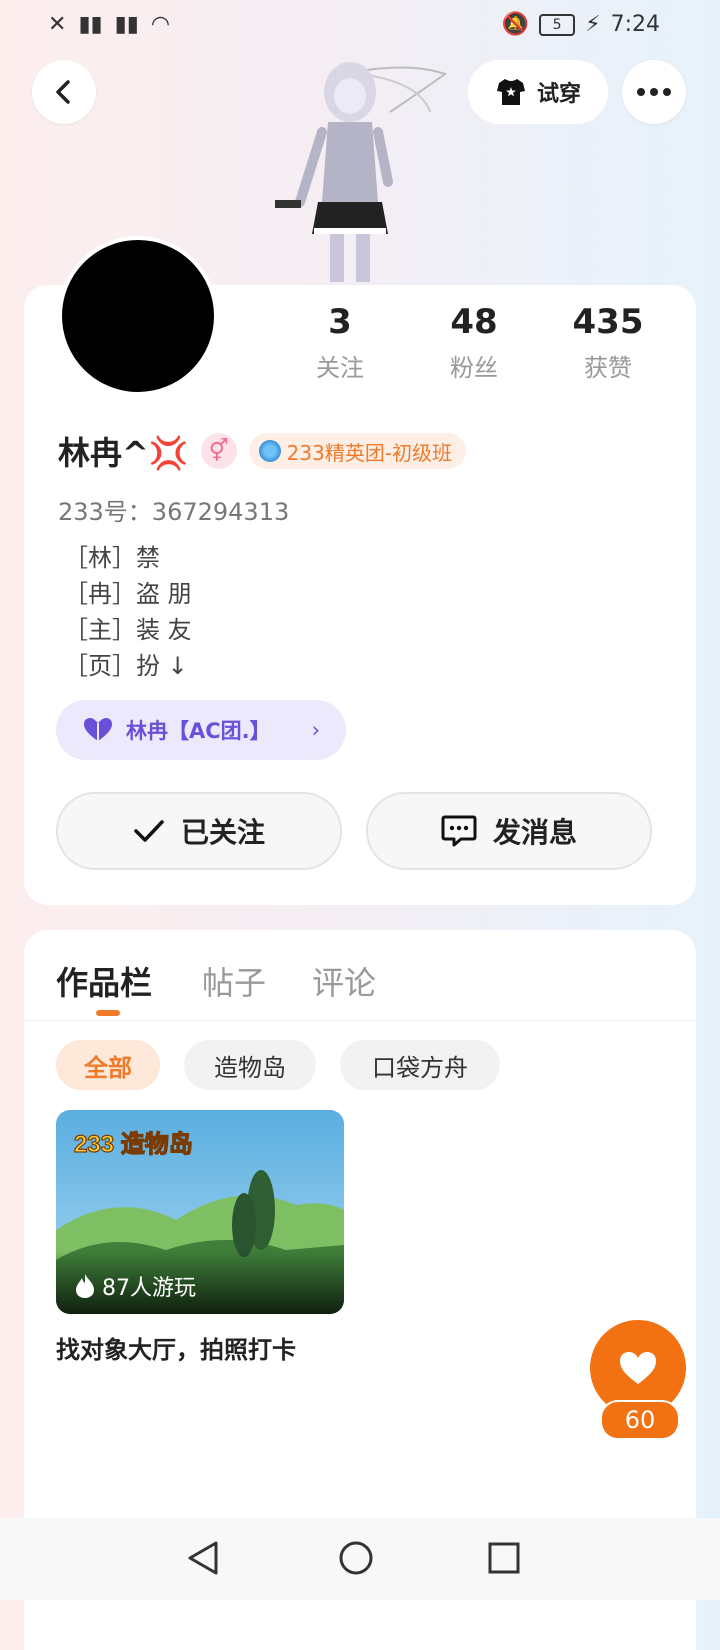 The height and width of the screenshot is (1650, 720). I want to click on chat-bubble-icon, so click(459, 831).